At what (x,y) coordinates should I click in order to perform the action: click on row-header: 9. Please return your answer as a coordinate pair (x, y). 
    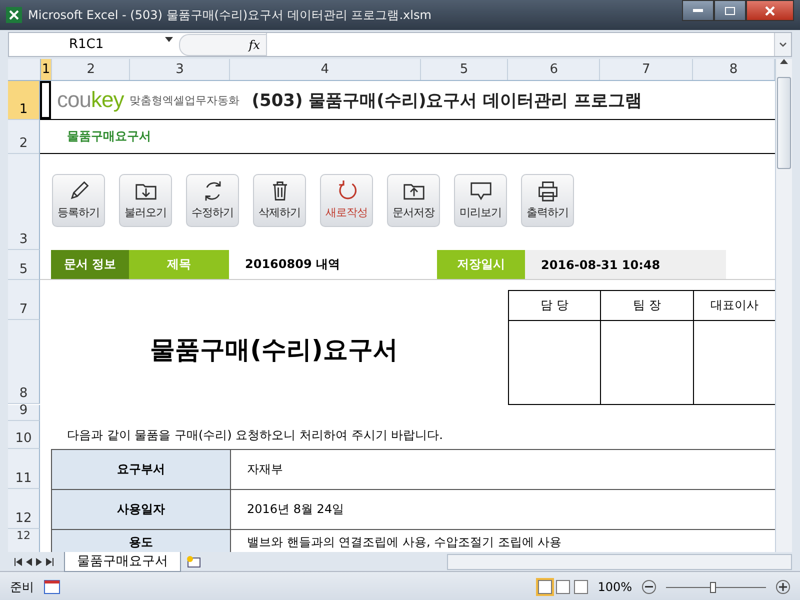
    Looking at the image, I should click on (24, 413).